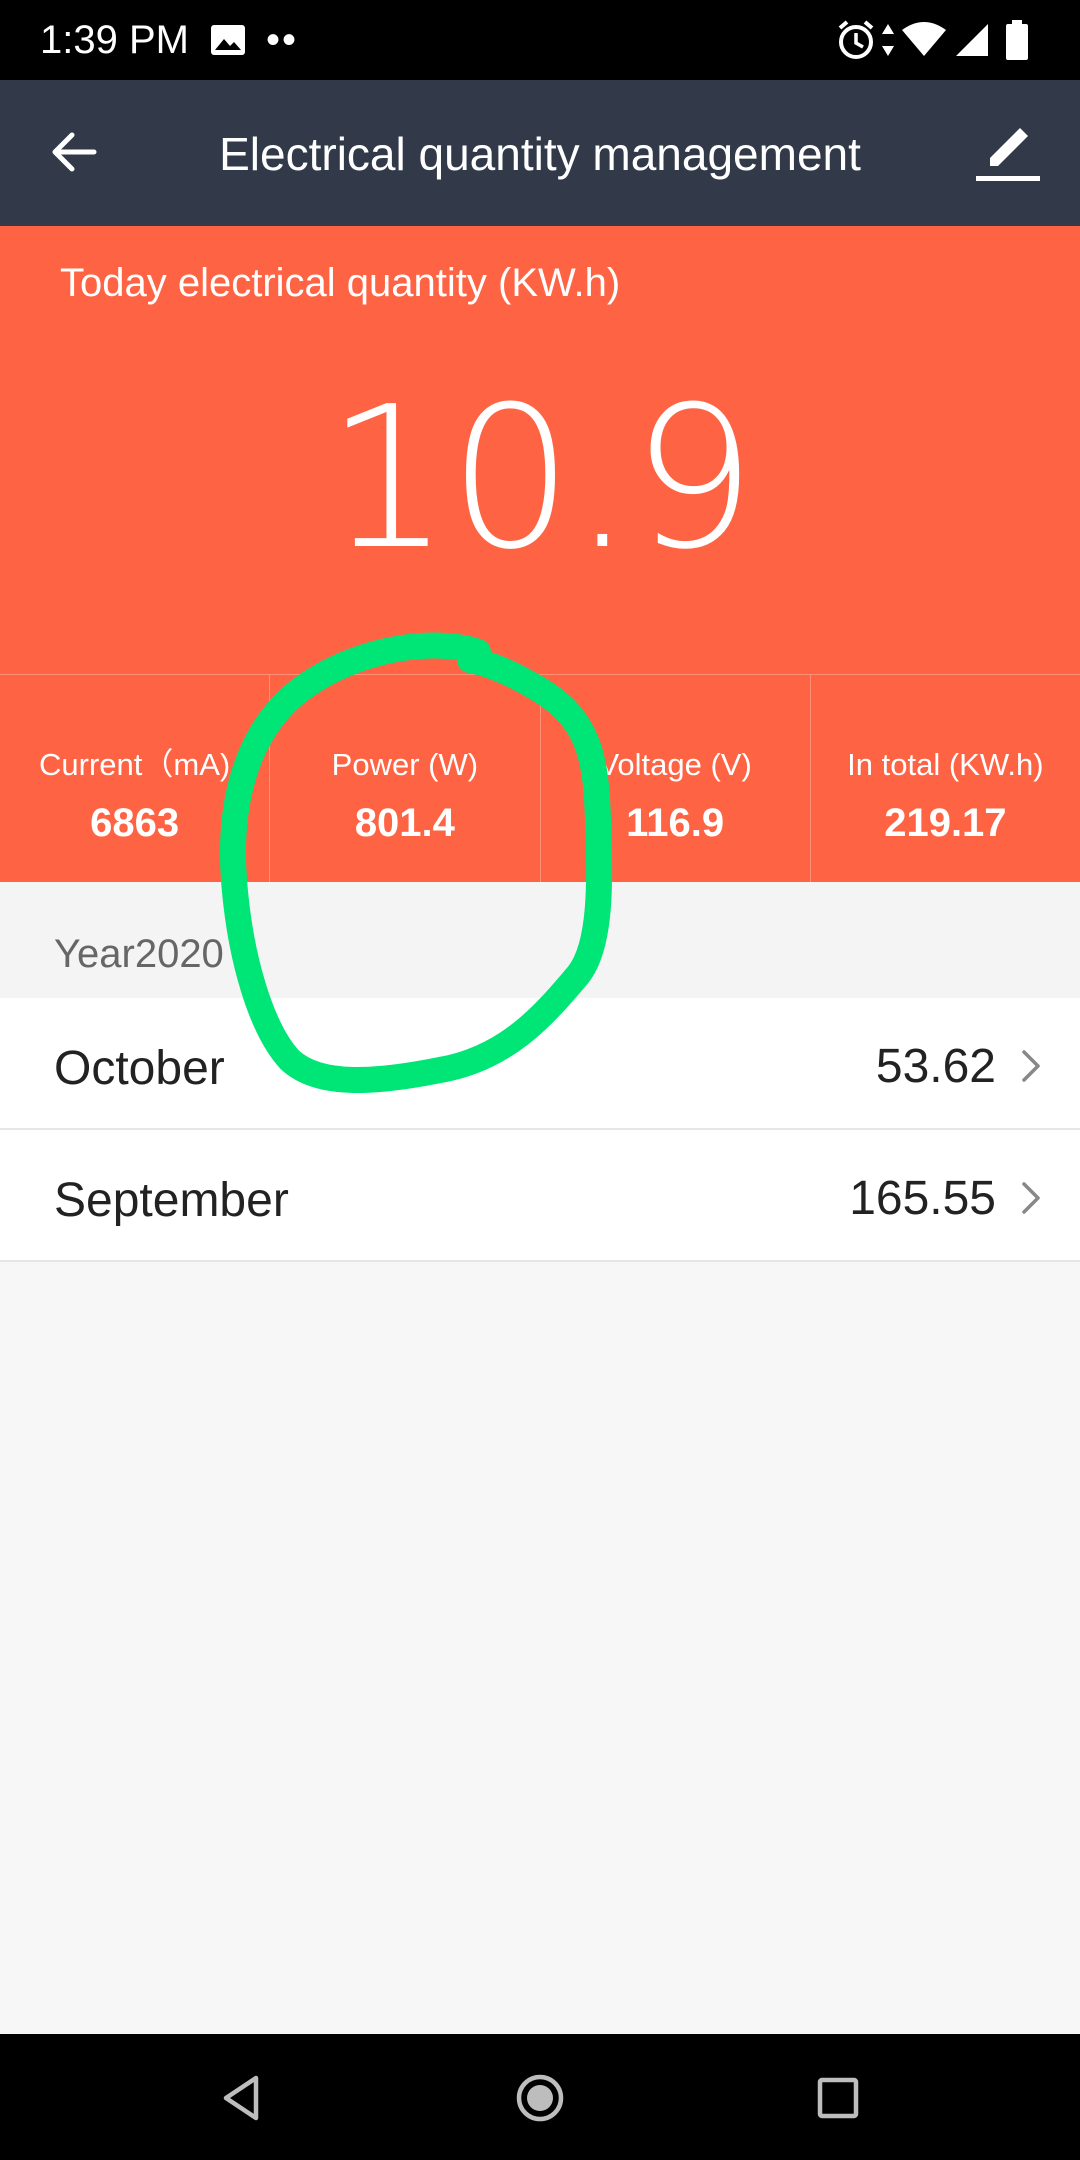 This screenshot has height=2160, width=1080. Describe the element at coordinates (135, 764) in the screenshot. I see `stat-label: Current（mA)` at that location.